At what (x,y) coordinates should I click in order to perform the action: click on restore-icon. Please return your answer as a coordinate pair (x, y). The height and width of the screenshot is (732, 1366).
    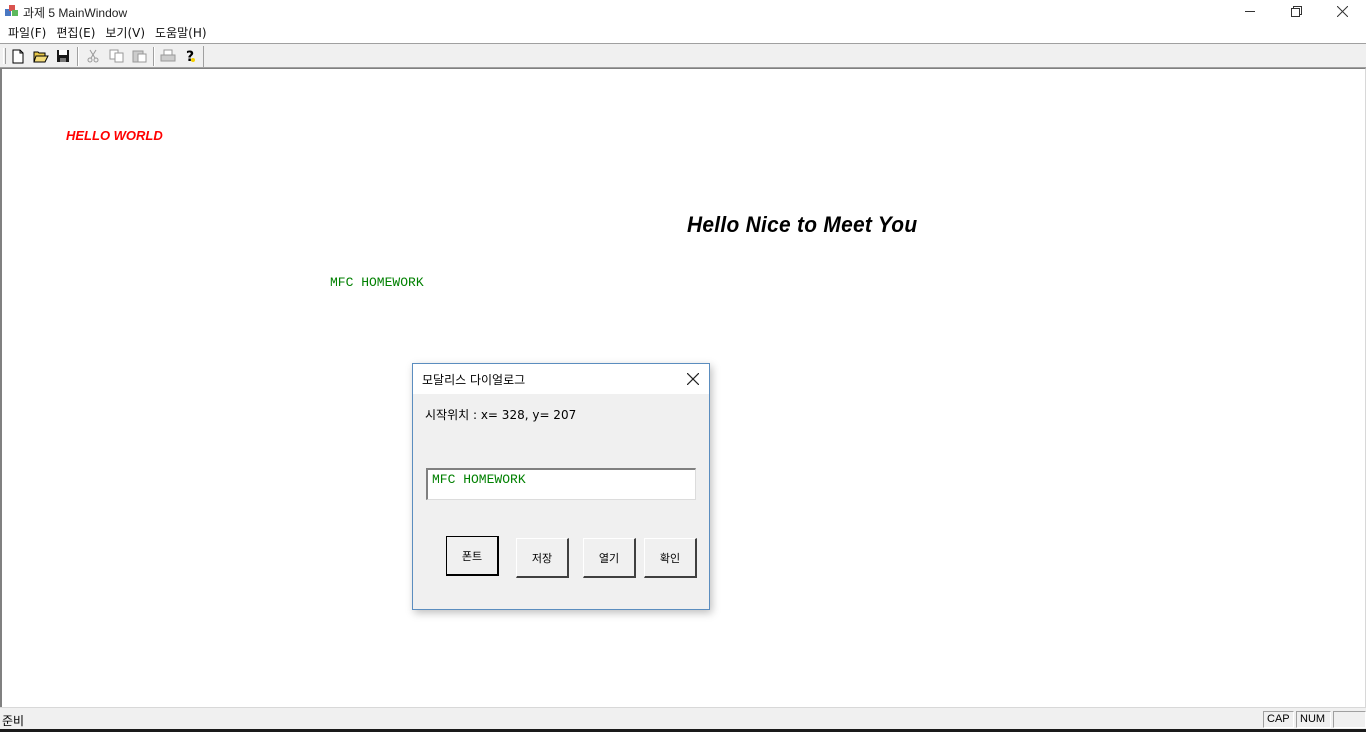
    Looking at the image, I should click on (1296, 11).